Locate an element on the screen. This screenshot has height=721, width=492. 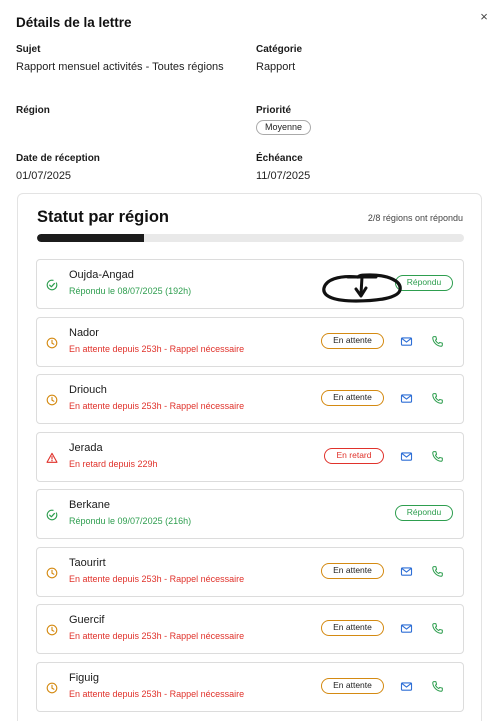
region-status-text: En retard depuis 229h is located at coordinates (113, 463).